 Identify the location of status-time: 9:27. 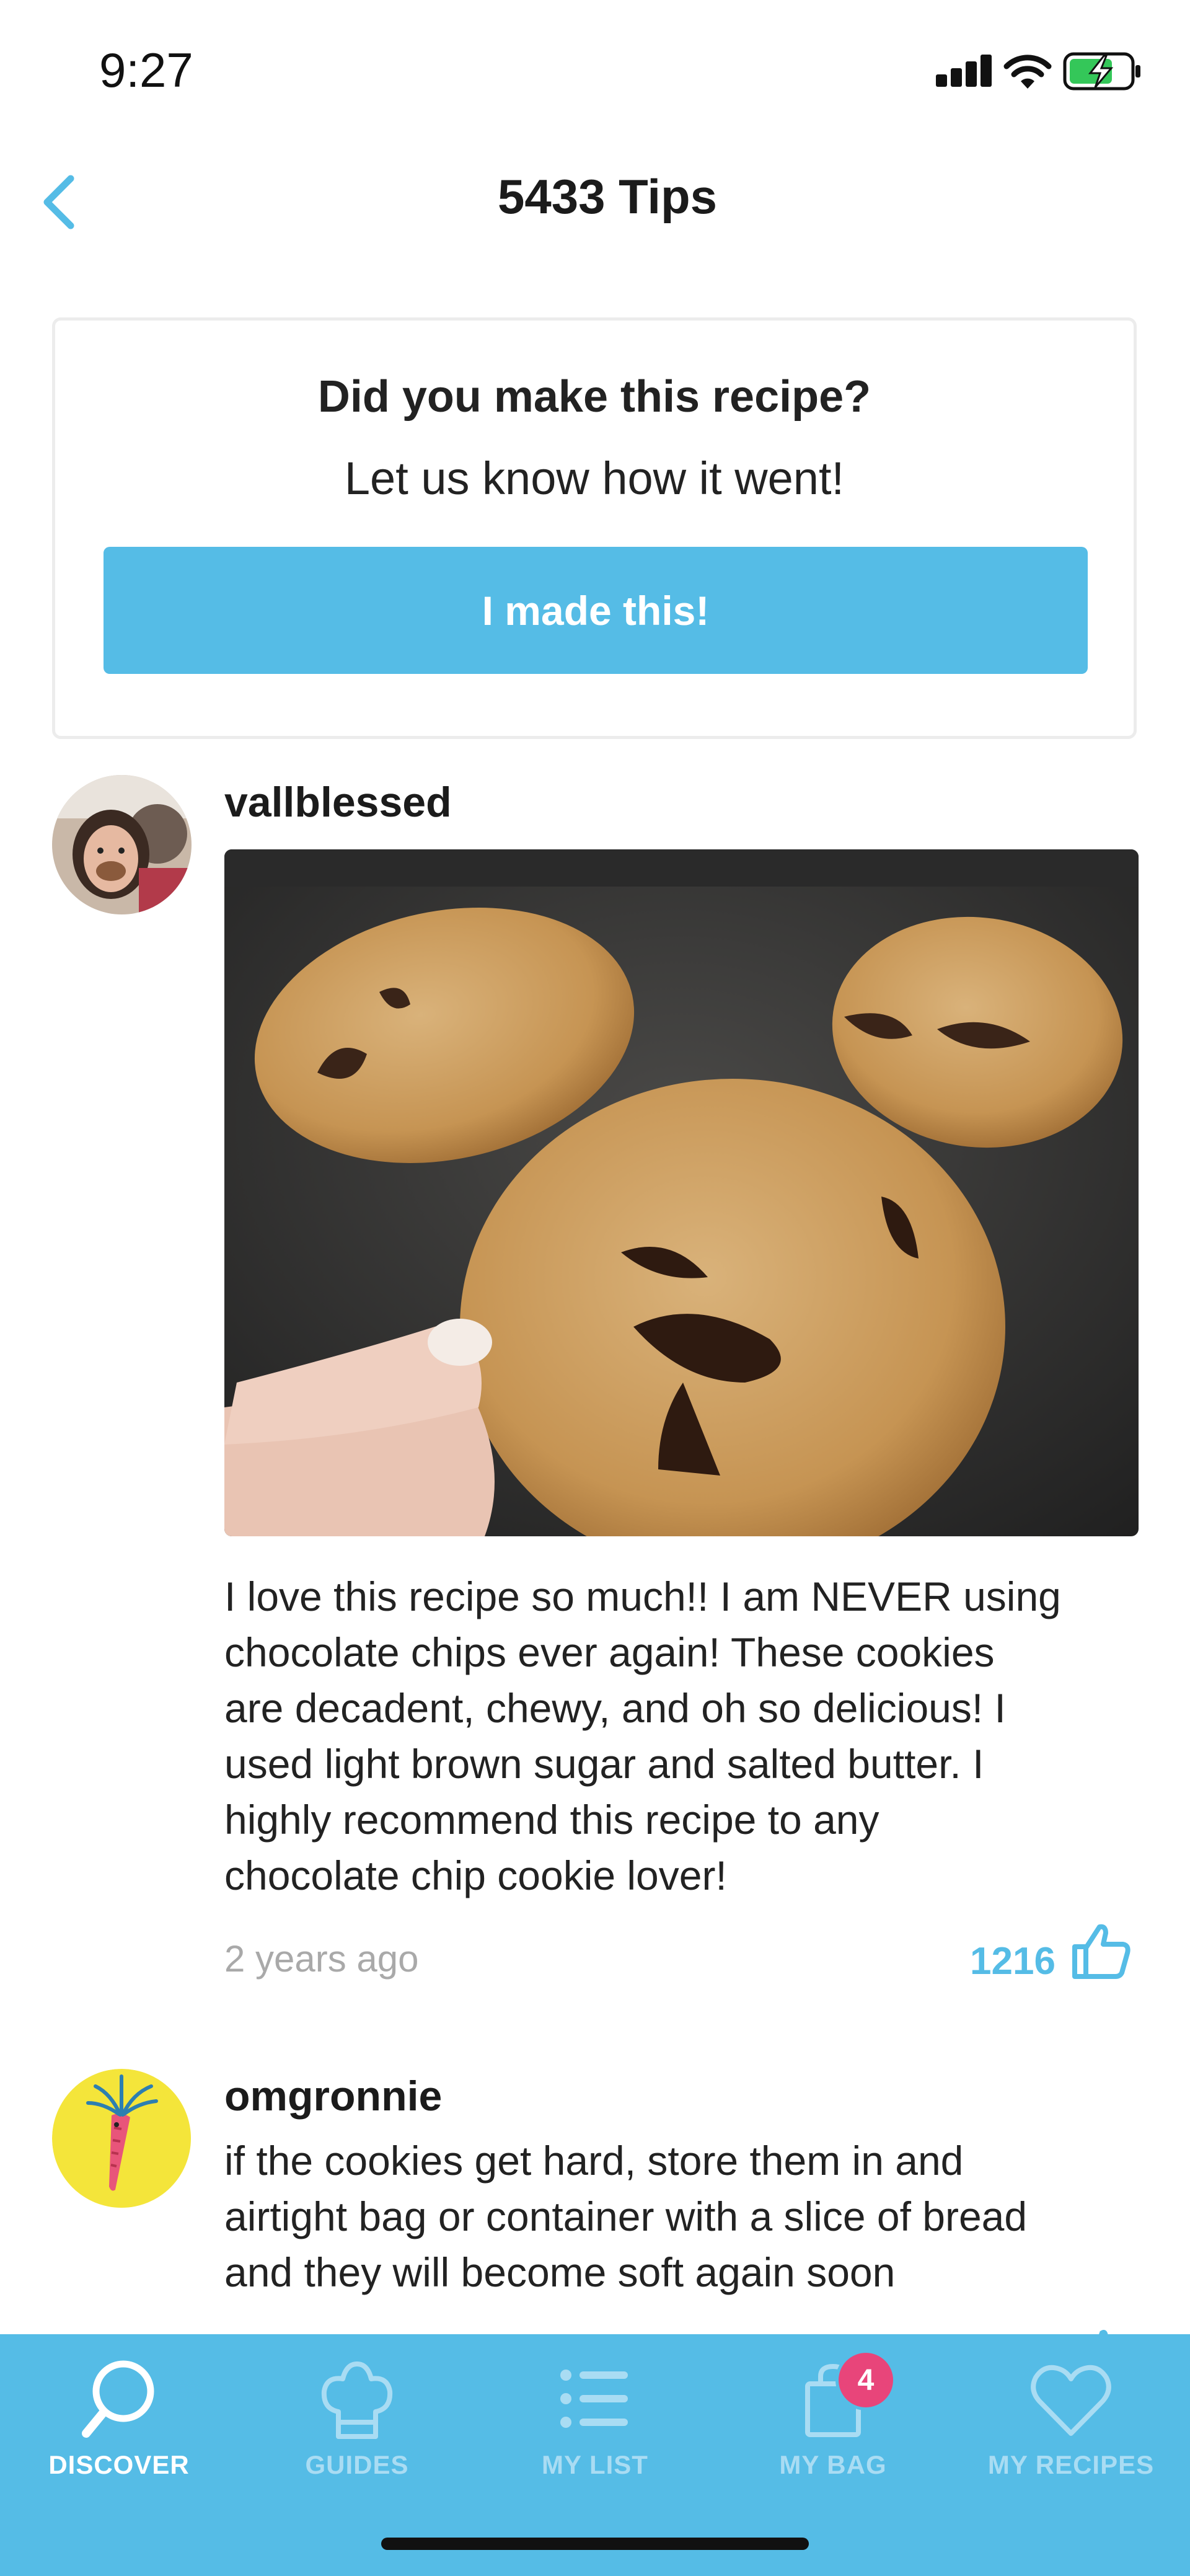
(146, 70).